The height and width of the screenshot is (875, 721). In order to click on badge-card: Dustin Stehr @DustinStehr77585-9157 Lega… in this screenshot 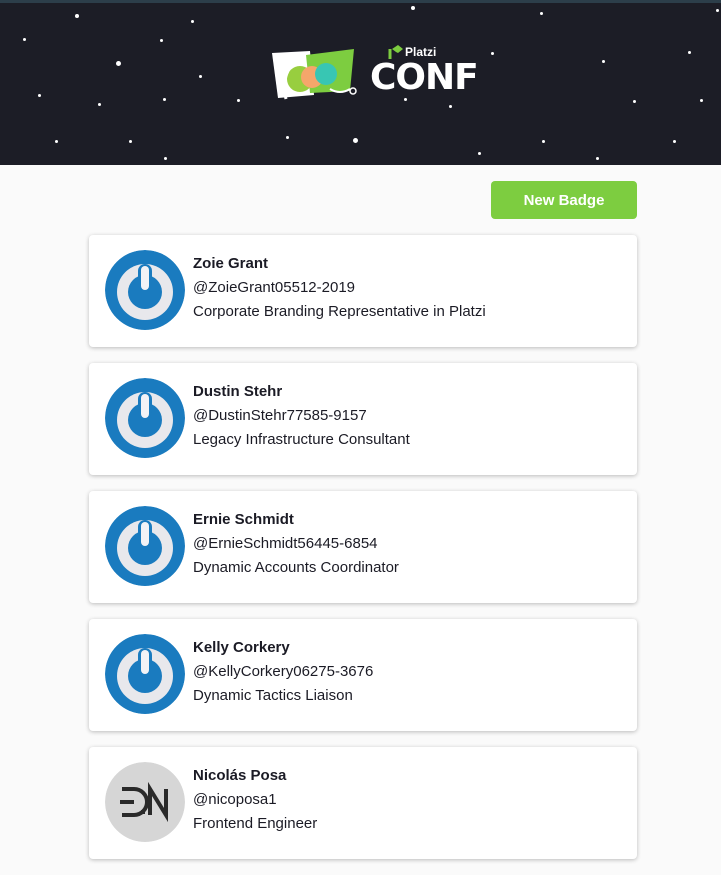, I will do `click(363, 419)`.